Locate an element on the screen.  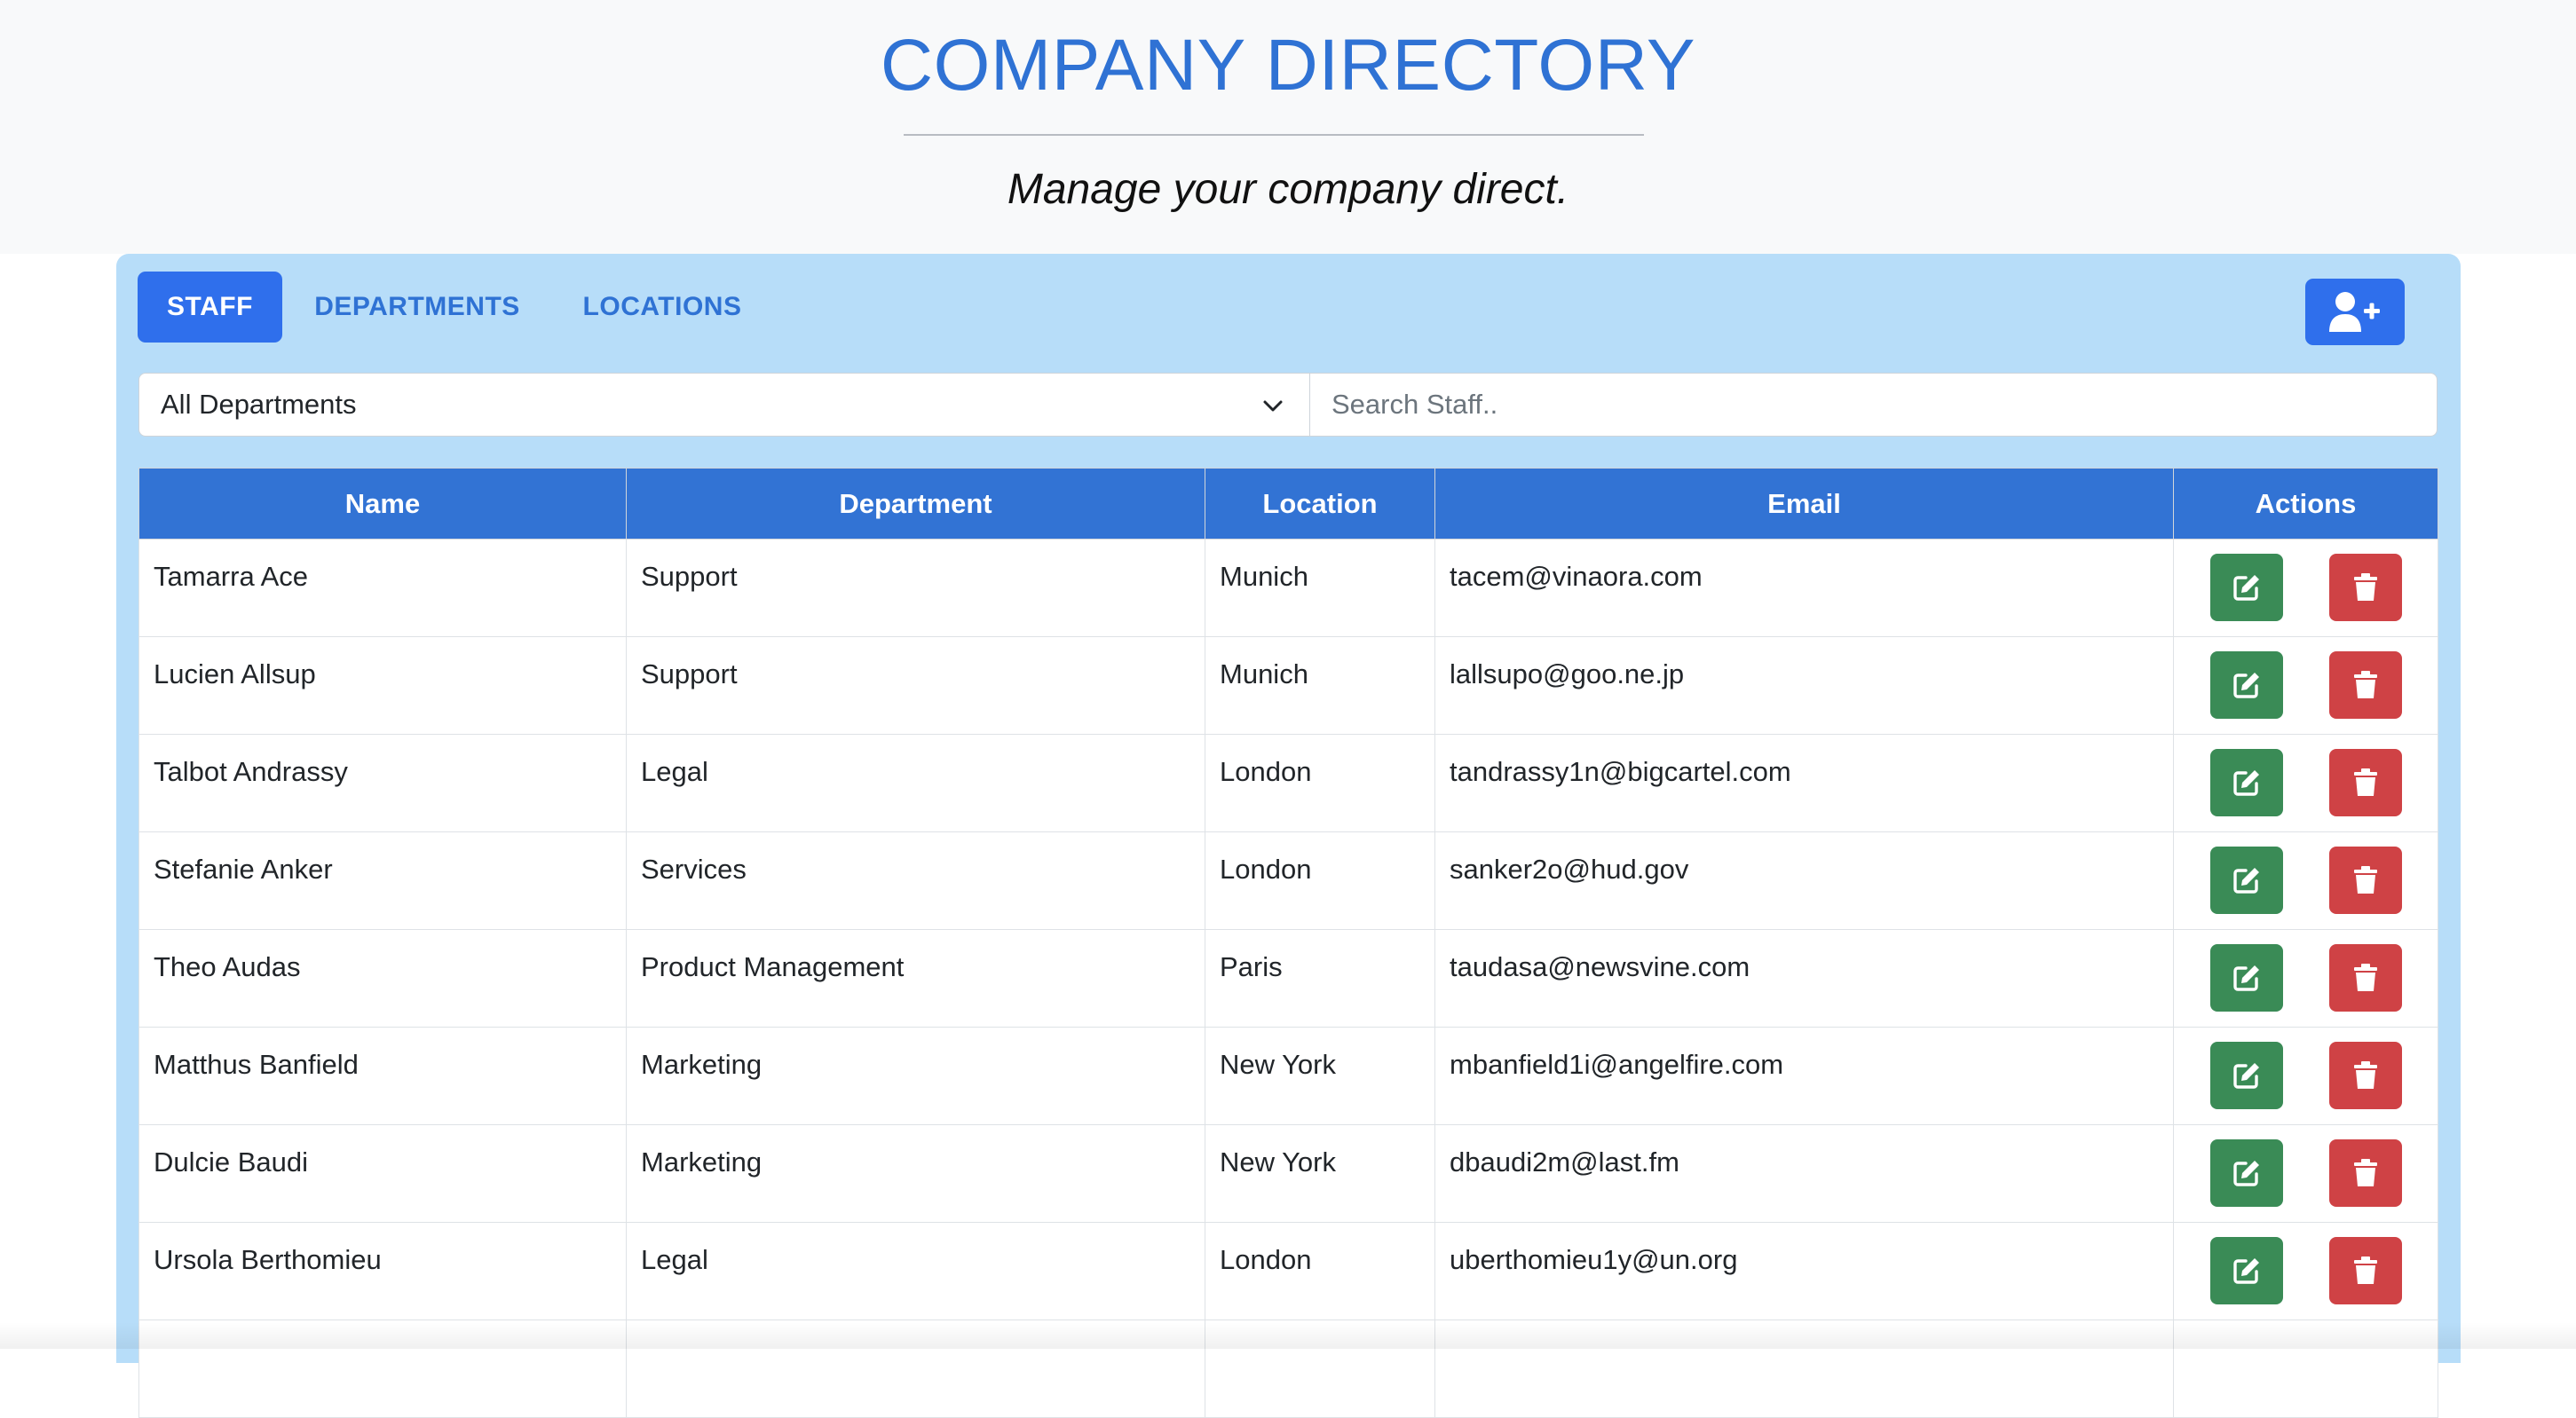
tab-departments: DEPARTMENTS is located at coordinates (417, 308).